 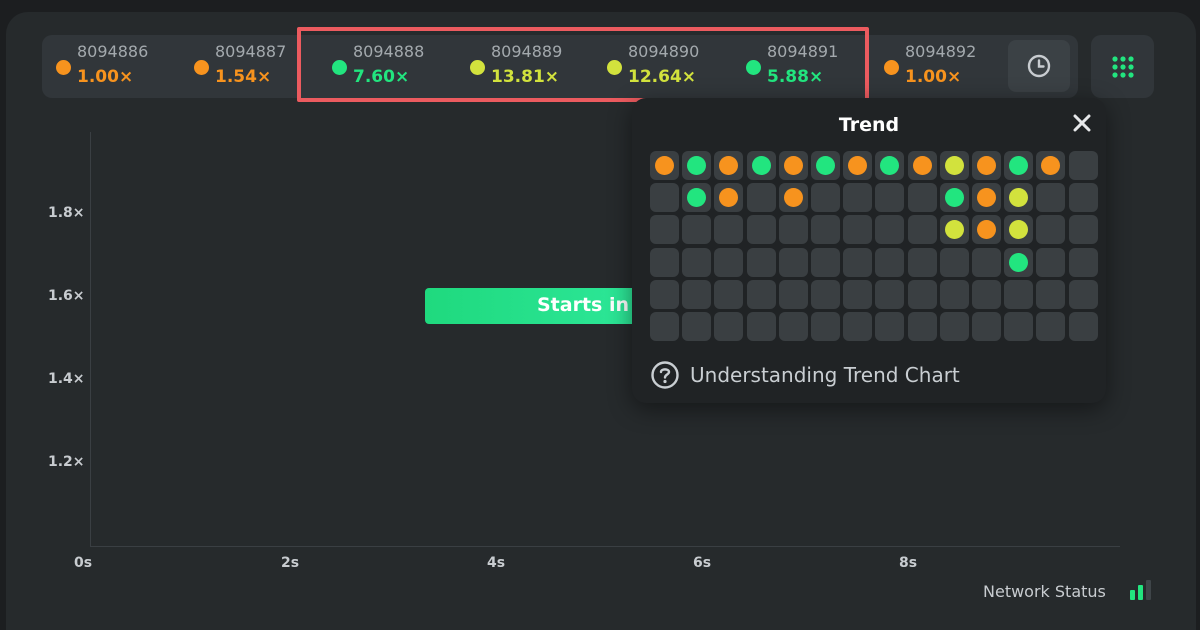 I want to click on x-axis, so click(x=605, y=546).